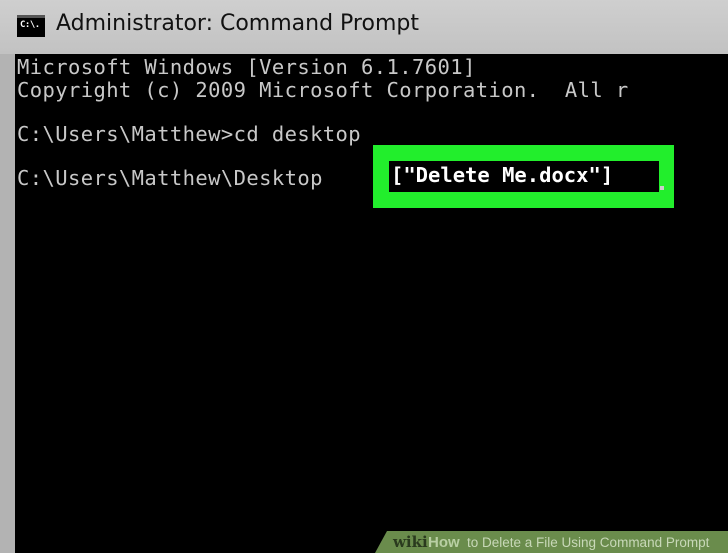  Describe the element at coordinates (170, 178) in the screenshot. I see `console-prompt: C:\Users\Matthew\Desktop` at that location.